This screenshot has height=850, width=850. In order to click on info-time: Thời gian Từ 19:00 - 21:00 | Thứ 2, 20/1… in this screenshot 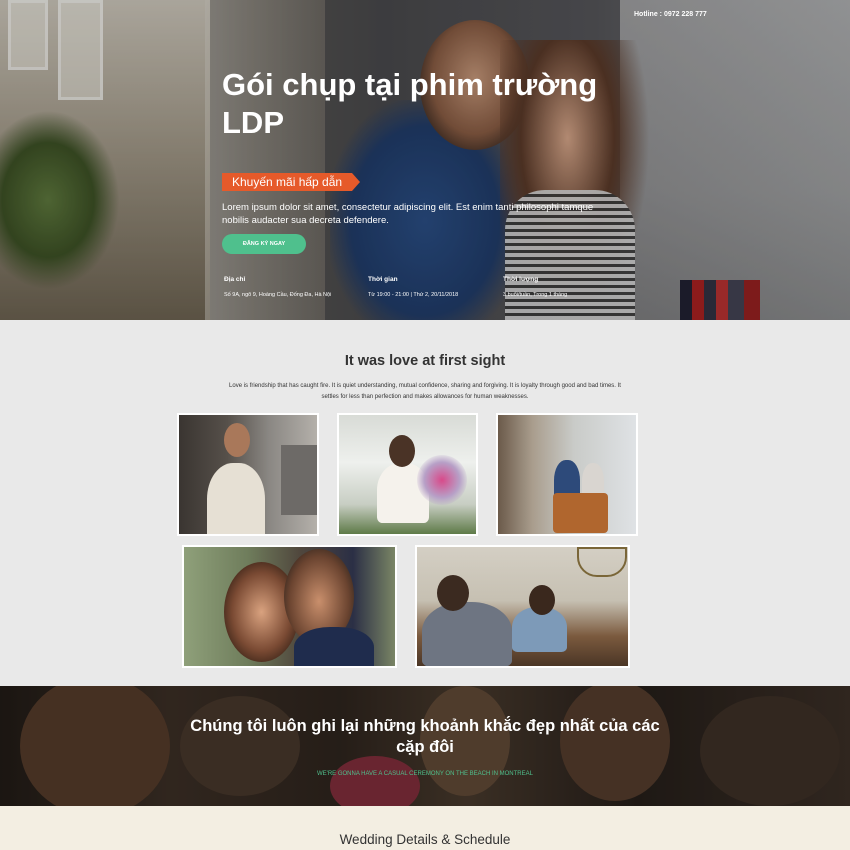, I will do `click(413, 287)`.